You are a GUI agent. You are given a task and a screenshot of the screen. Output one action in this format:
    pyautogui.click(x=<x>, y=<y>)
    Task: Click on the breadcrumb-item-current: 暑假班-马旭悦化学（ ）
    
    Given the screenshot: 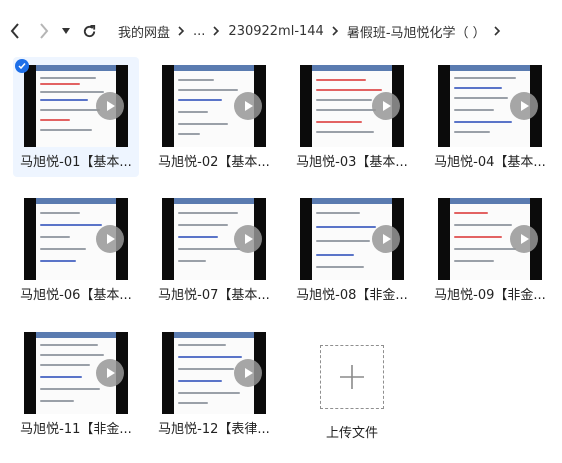 What is the action you would take?
    pyautogui.click(x=416, y=31)
    